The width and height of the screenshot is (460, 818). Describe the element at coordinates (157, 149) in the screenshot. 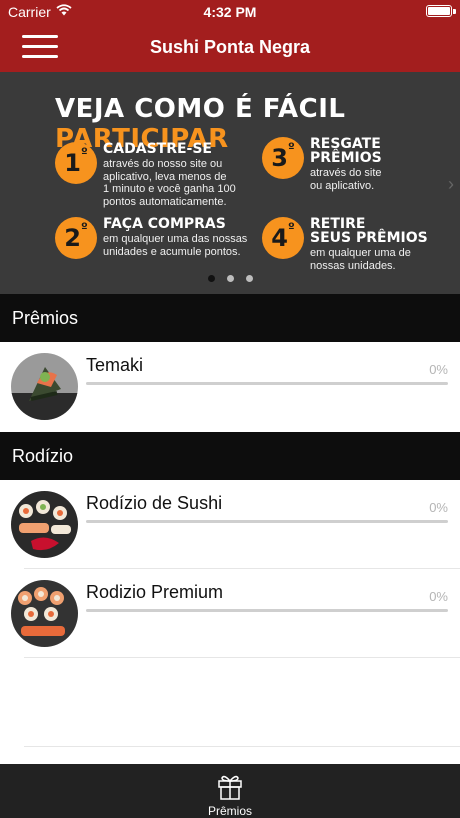

I see `step-1-title: CADASTRE-SE` at that location.